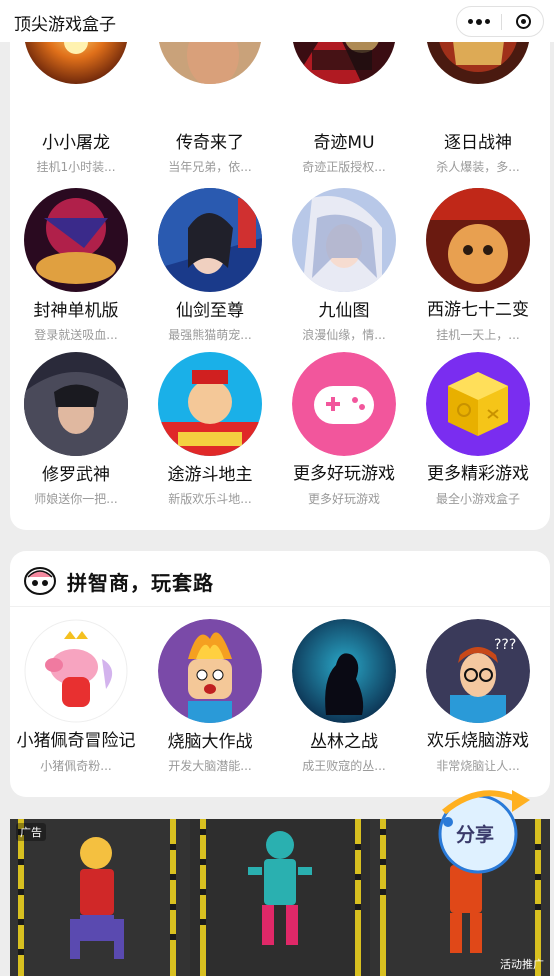  I want to click on game-name: 修罗武神, so click(76, 475).